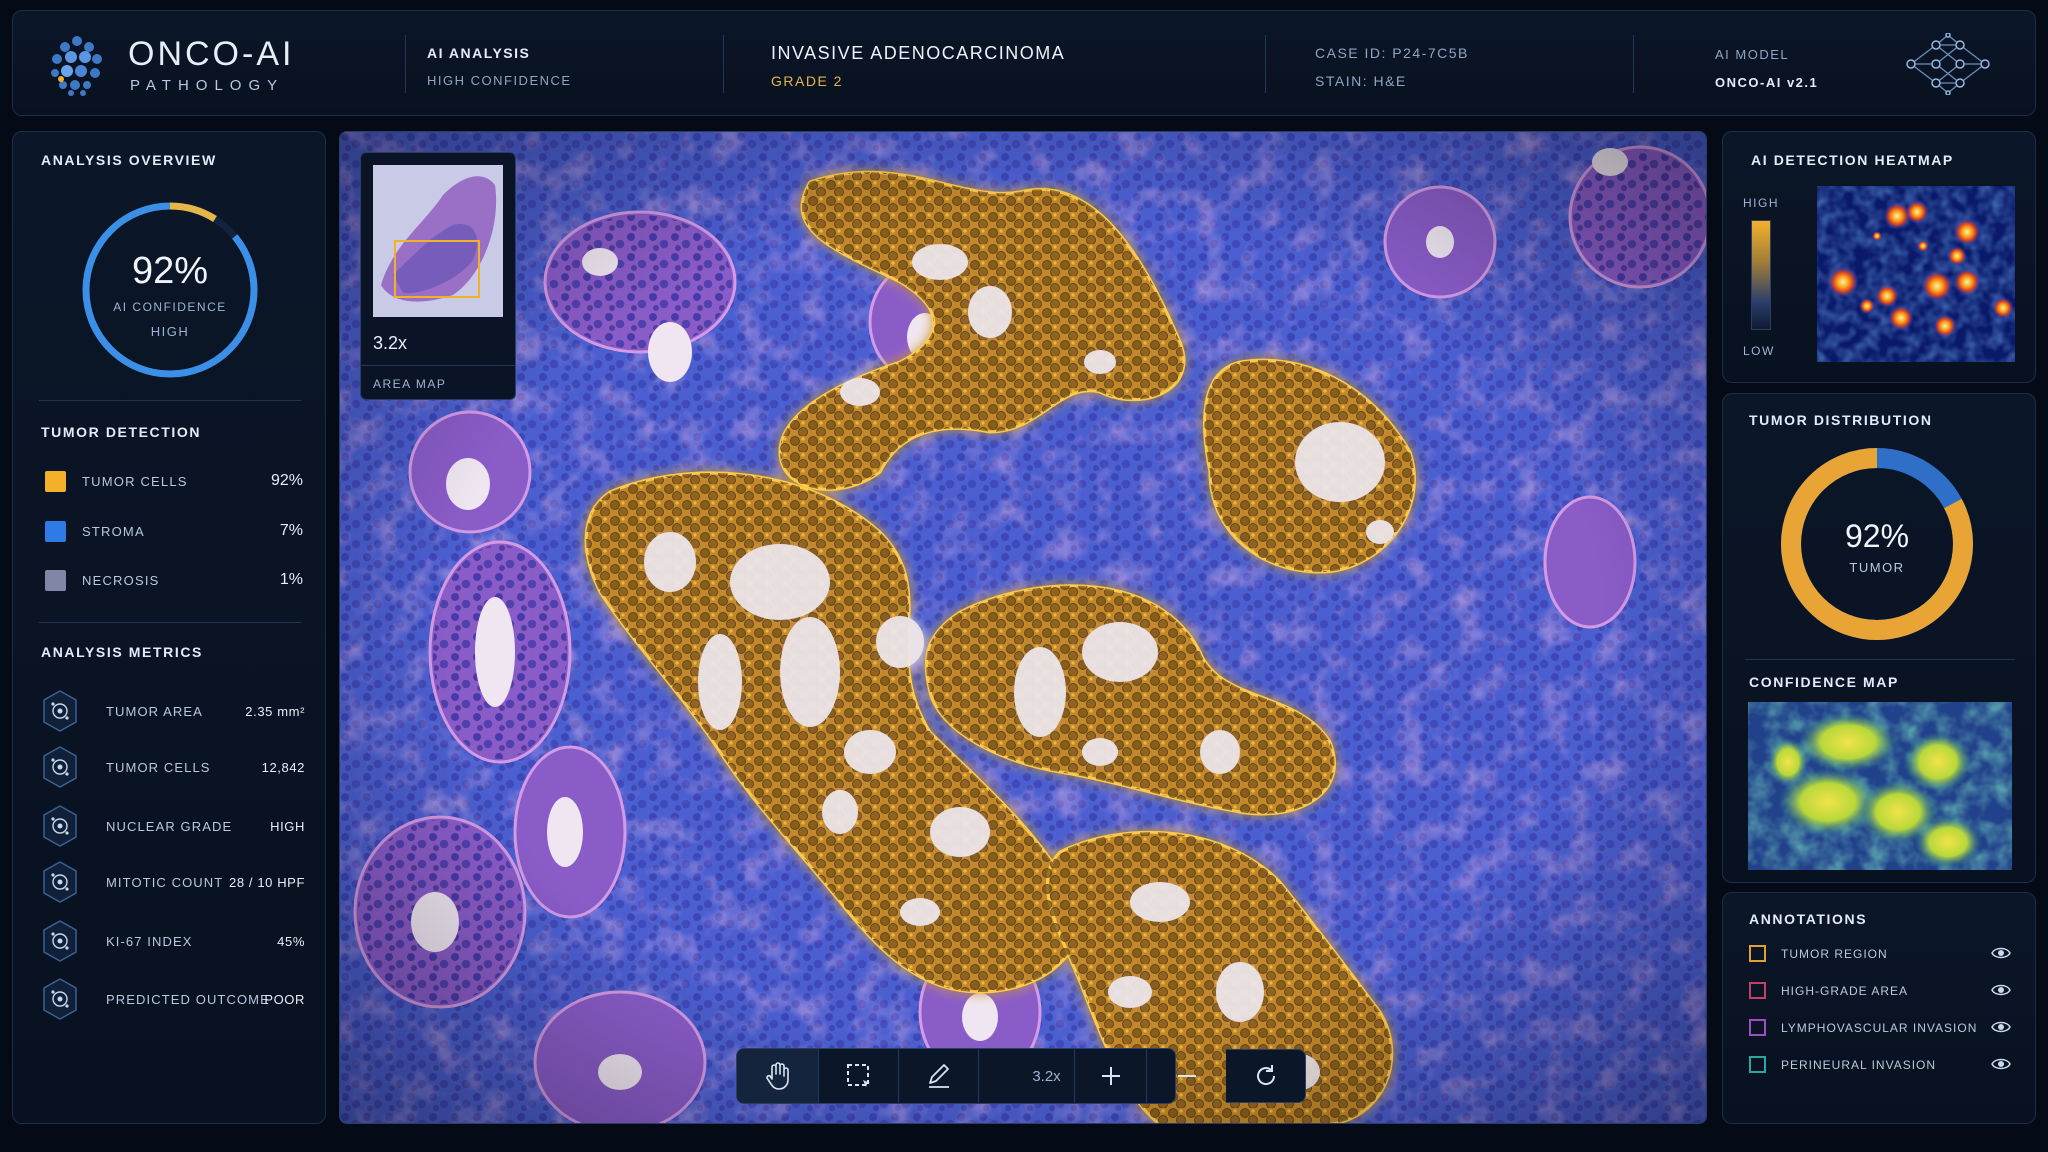 The image size is (2048, 1152). I want to click on select-region-icon, so click(858, 1075).